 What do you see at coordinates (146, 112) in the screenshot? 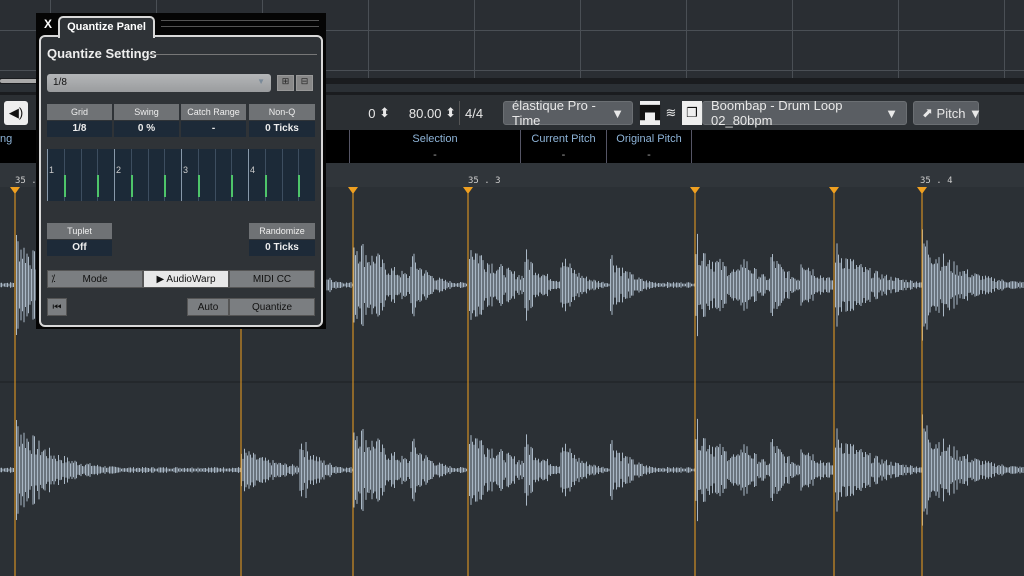
I see `swing-label: Swing` at bounding box center [146, 112].